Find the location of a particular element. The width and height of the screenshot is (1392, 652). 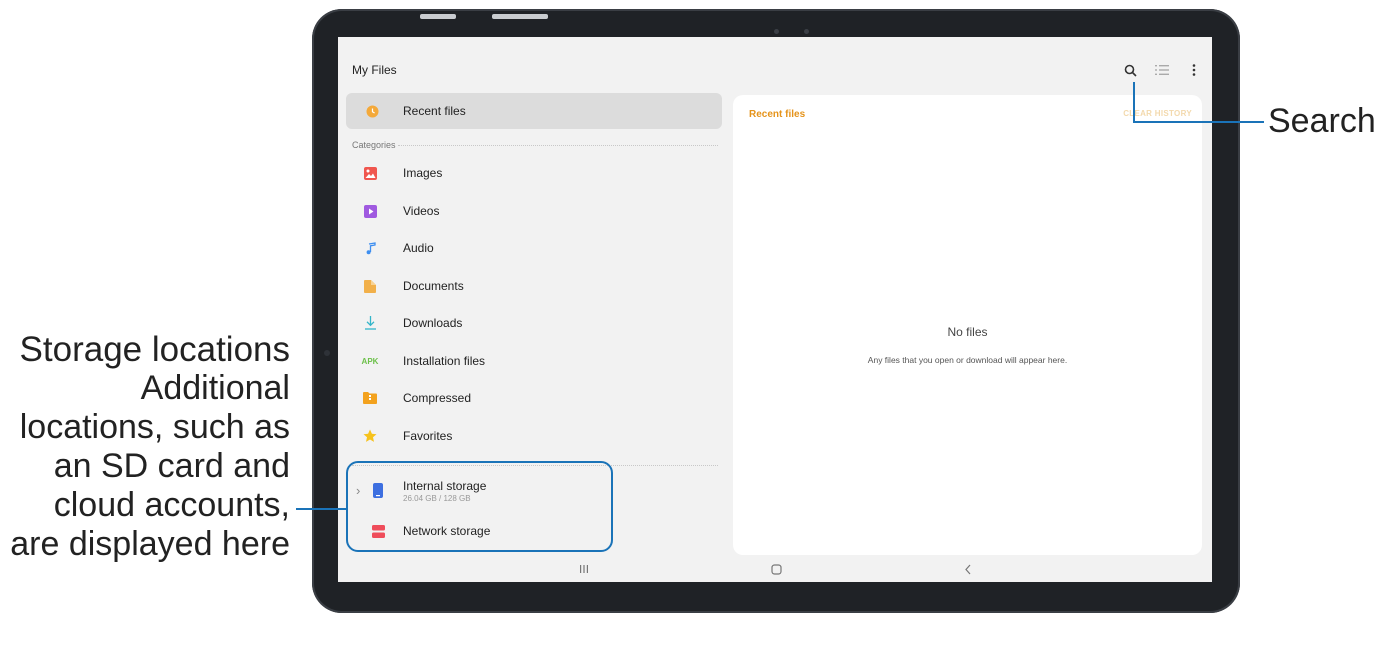

more-options-icon is located at coordinates (1194, 70).